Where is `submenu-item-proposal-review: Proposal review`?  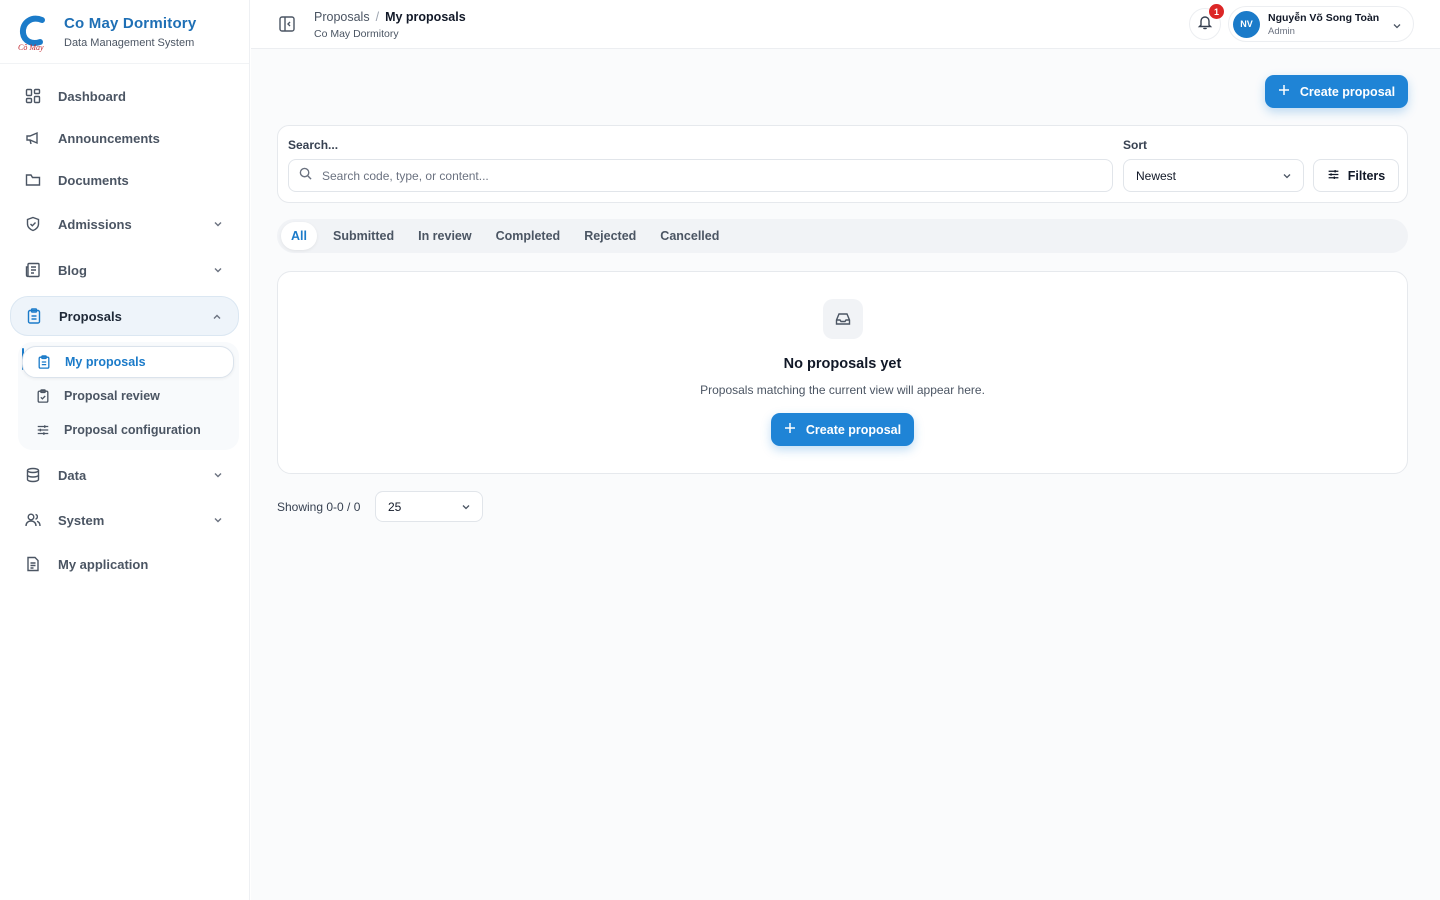
submenu-item-proposal-review: Proposal review is located at coordinates (128, 396).